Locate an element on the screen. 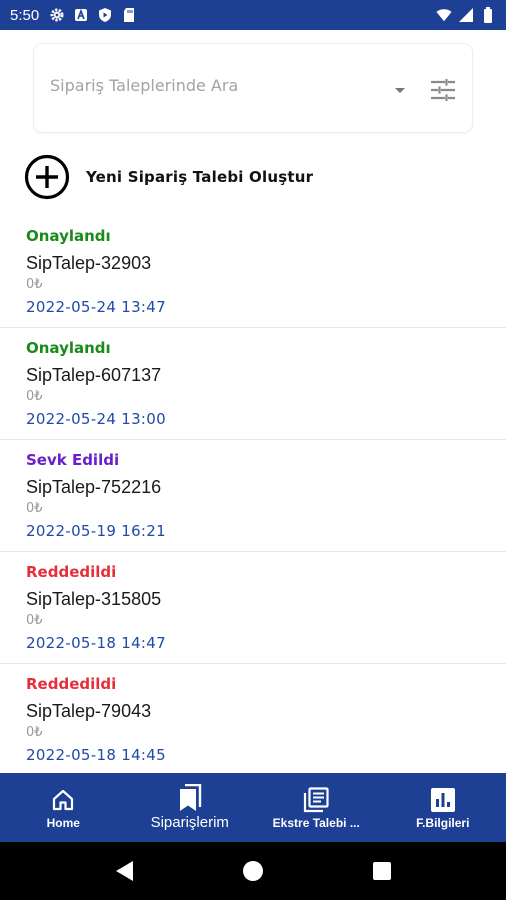  signal-icon is located at coordinates (466, 15).